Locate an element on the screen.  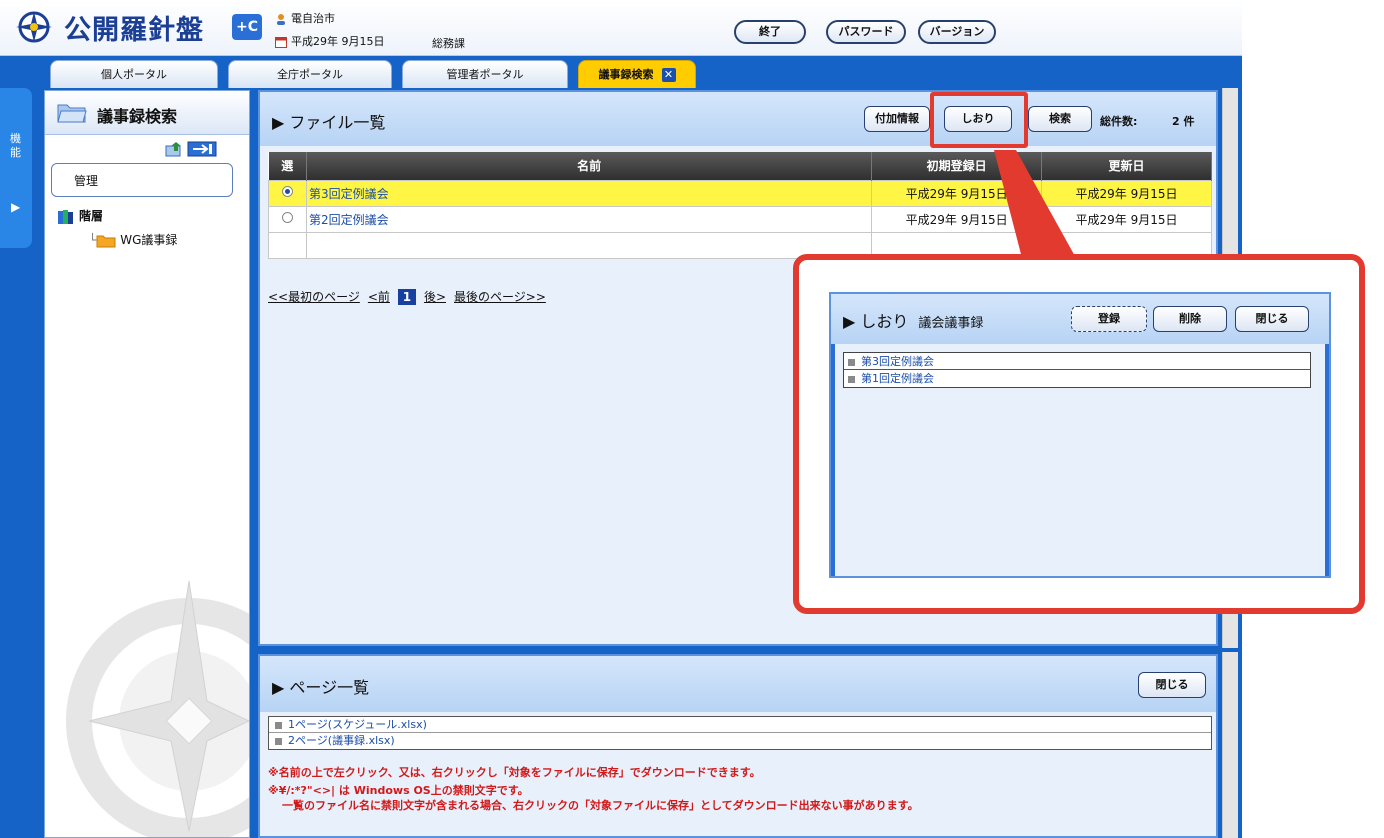
tree-node-wg-minutes: └ WG議事録 is located at coordinates (133, 239).